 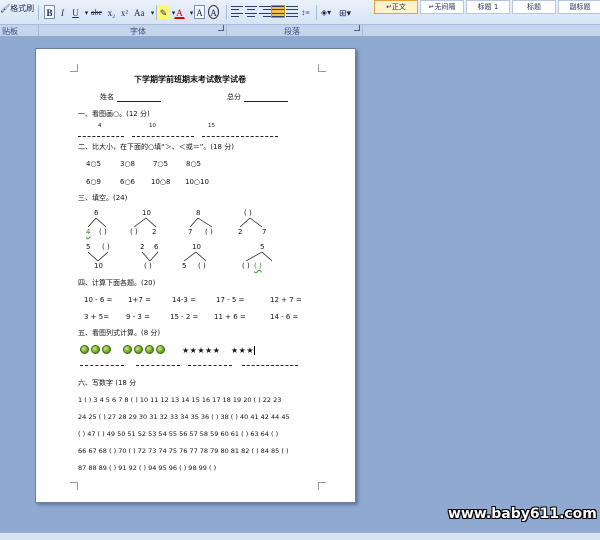 I want to click on name-label: 姓名, so click(x=107, y=97).